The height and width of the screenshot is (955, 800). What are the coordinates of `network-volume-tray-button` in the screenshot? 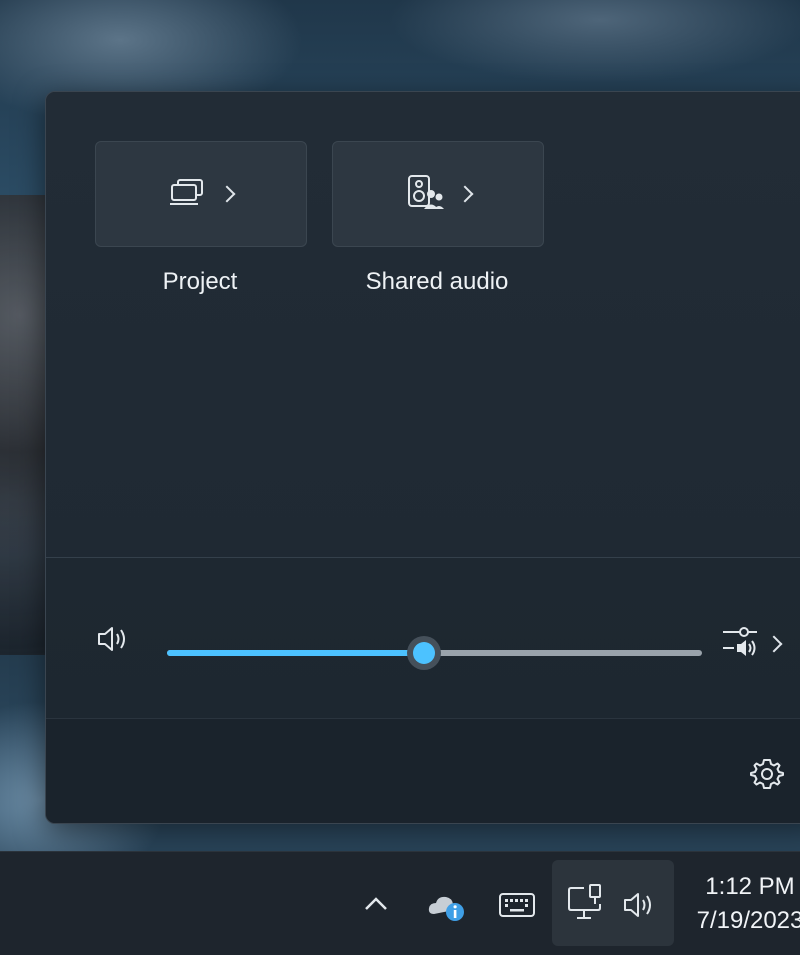 It's located at (613, 903).